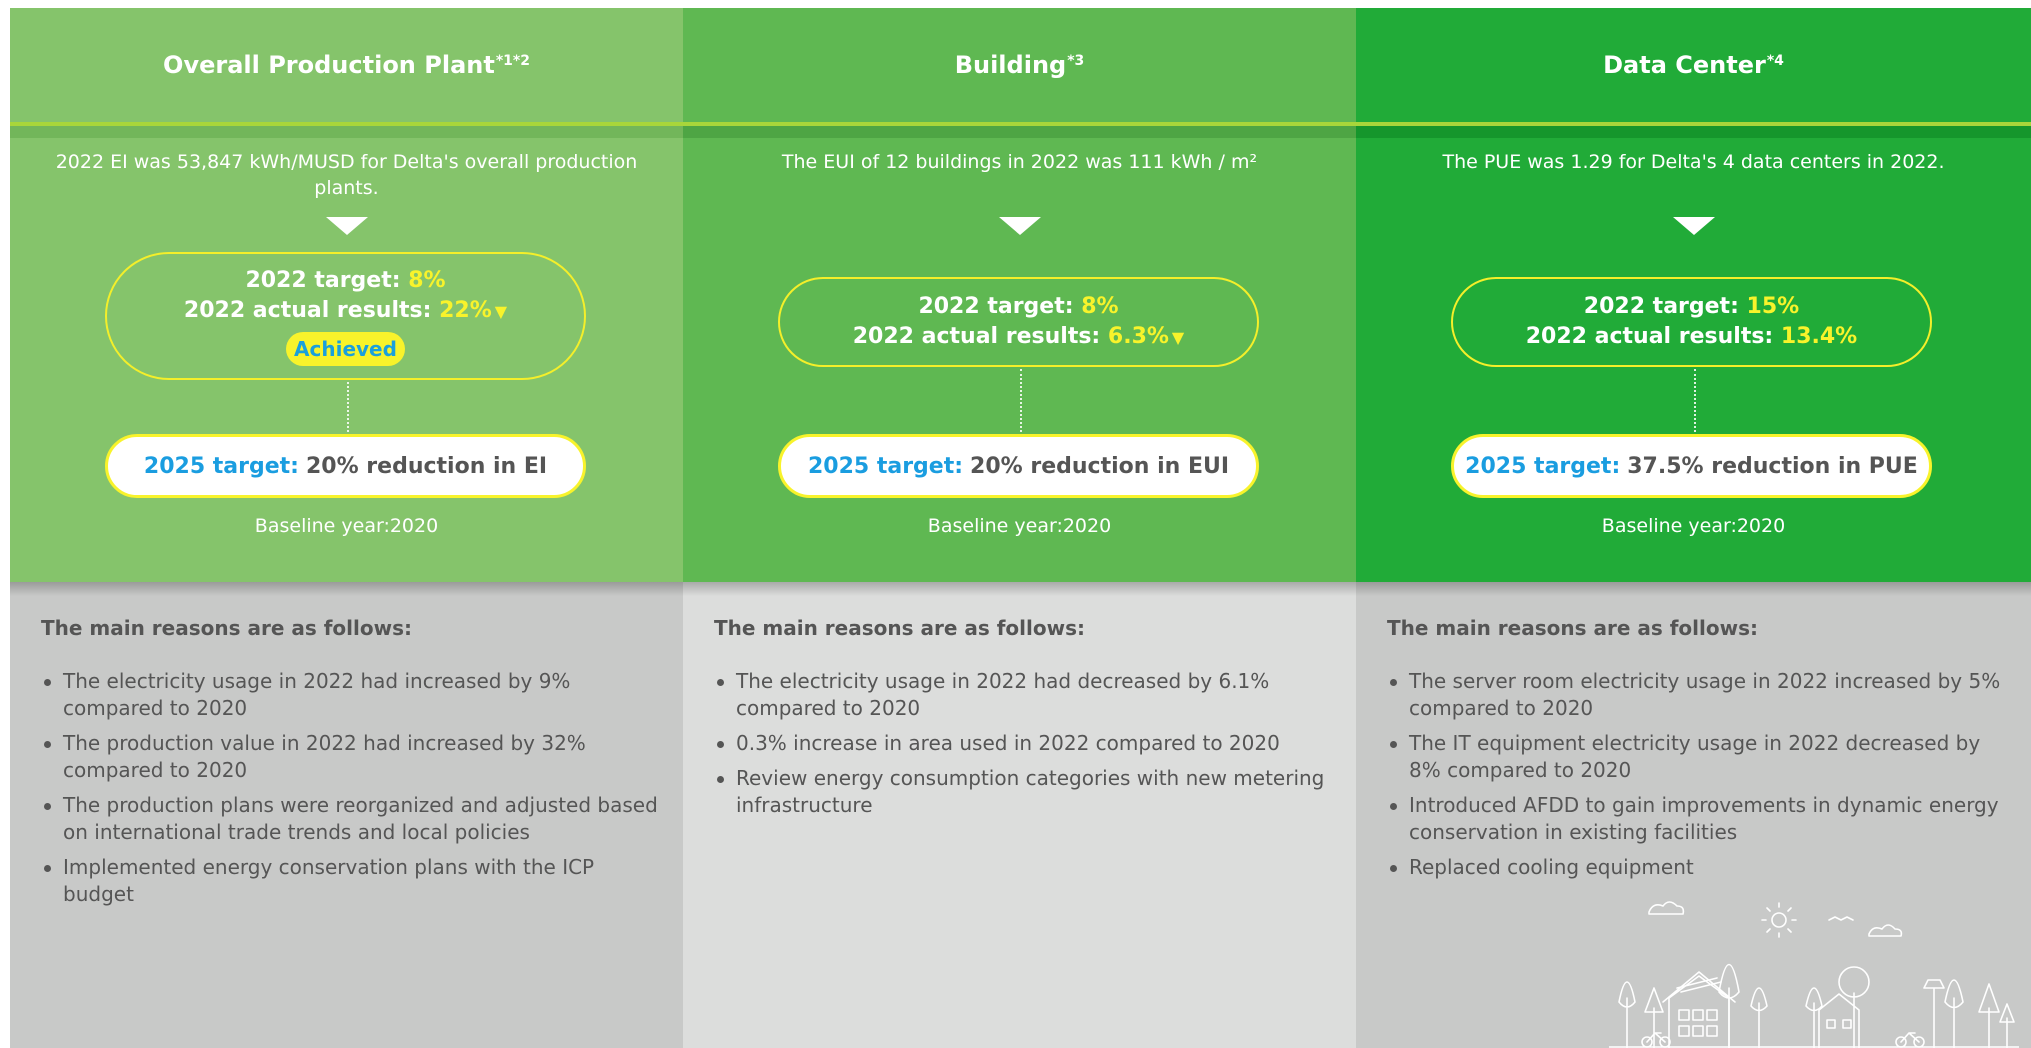 Image resolution: width=2031 pixels, height=1048 pixels. Describe the element at coordinates (512, 61) in the screenshot. I see `footnote-marker: *1*2` at that location.